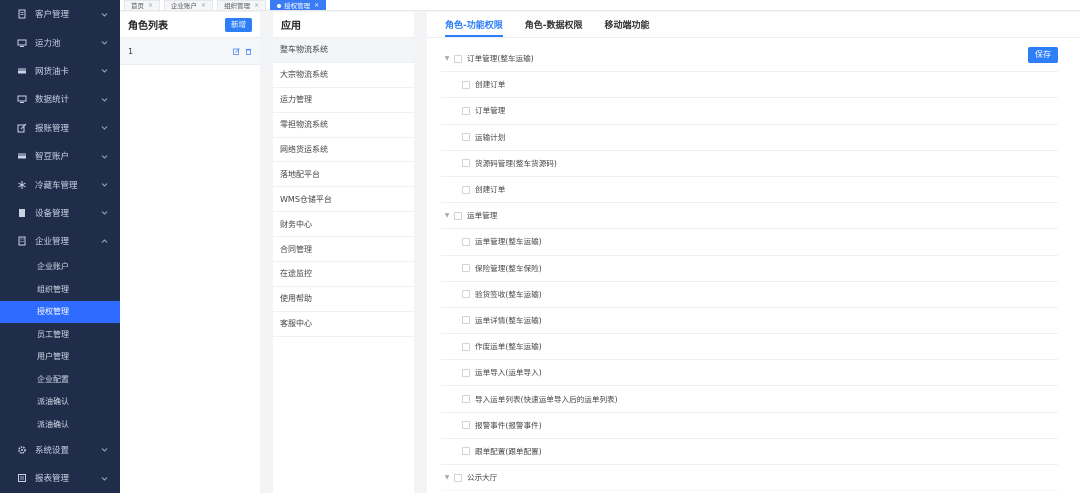  What do you see at coordinates (343, 50) in the screenshot?
I see `app-item: 整车物流系统` at bounding box center [343, 50].